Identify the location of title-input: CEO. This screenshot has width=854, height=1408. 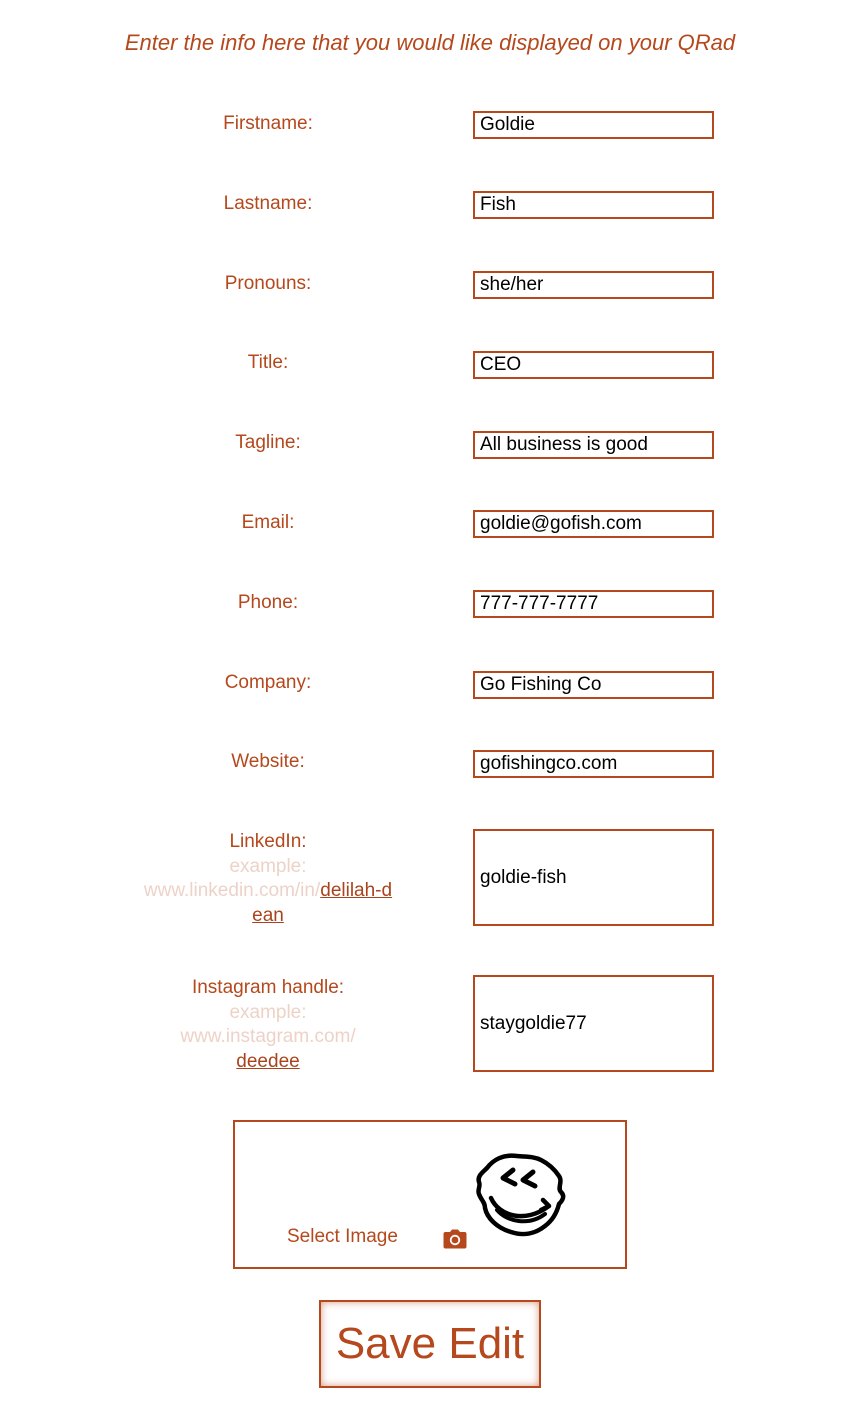
(593, 365).